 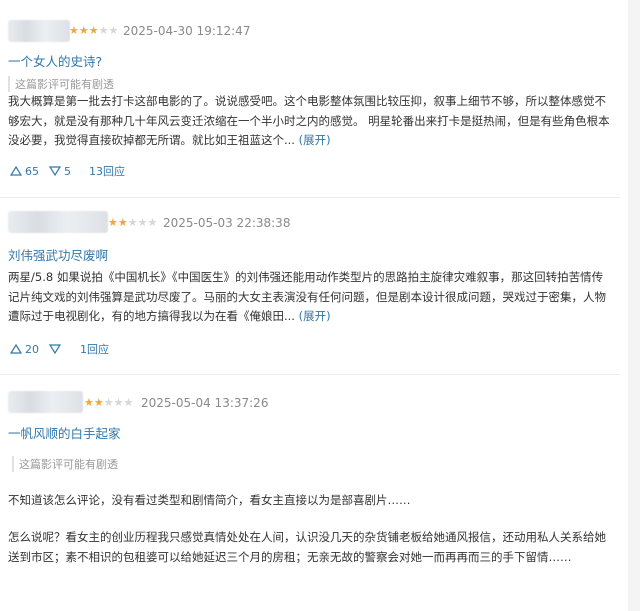 I want to click on downvote-button, so click(x=56, y=349).